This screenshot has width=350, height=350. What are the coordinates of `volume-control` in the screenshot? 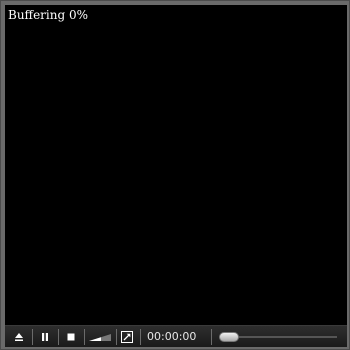 It's located at (100, 337).